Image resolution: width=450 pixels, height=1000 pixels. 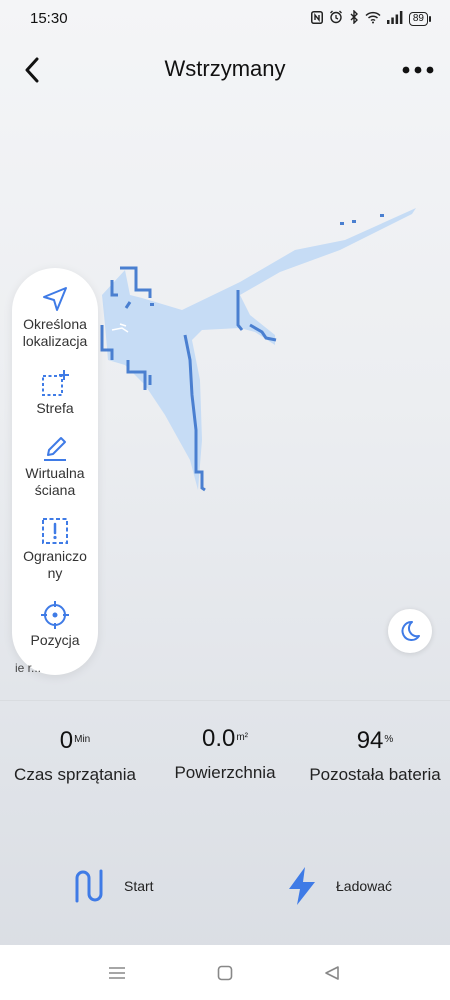 I want to click on stat-unit: Min, so click(x=82, y=739).